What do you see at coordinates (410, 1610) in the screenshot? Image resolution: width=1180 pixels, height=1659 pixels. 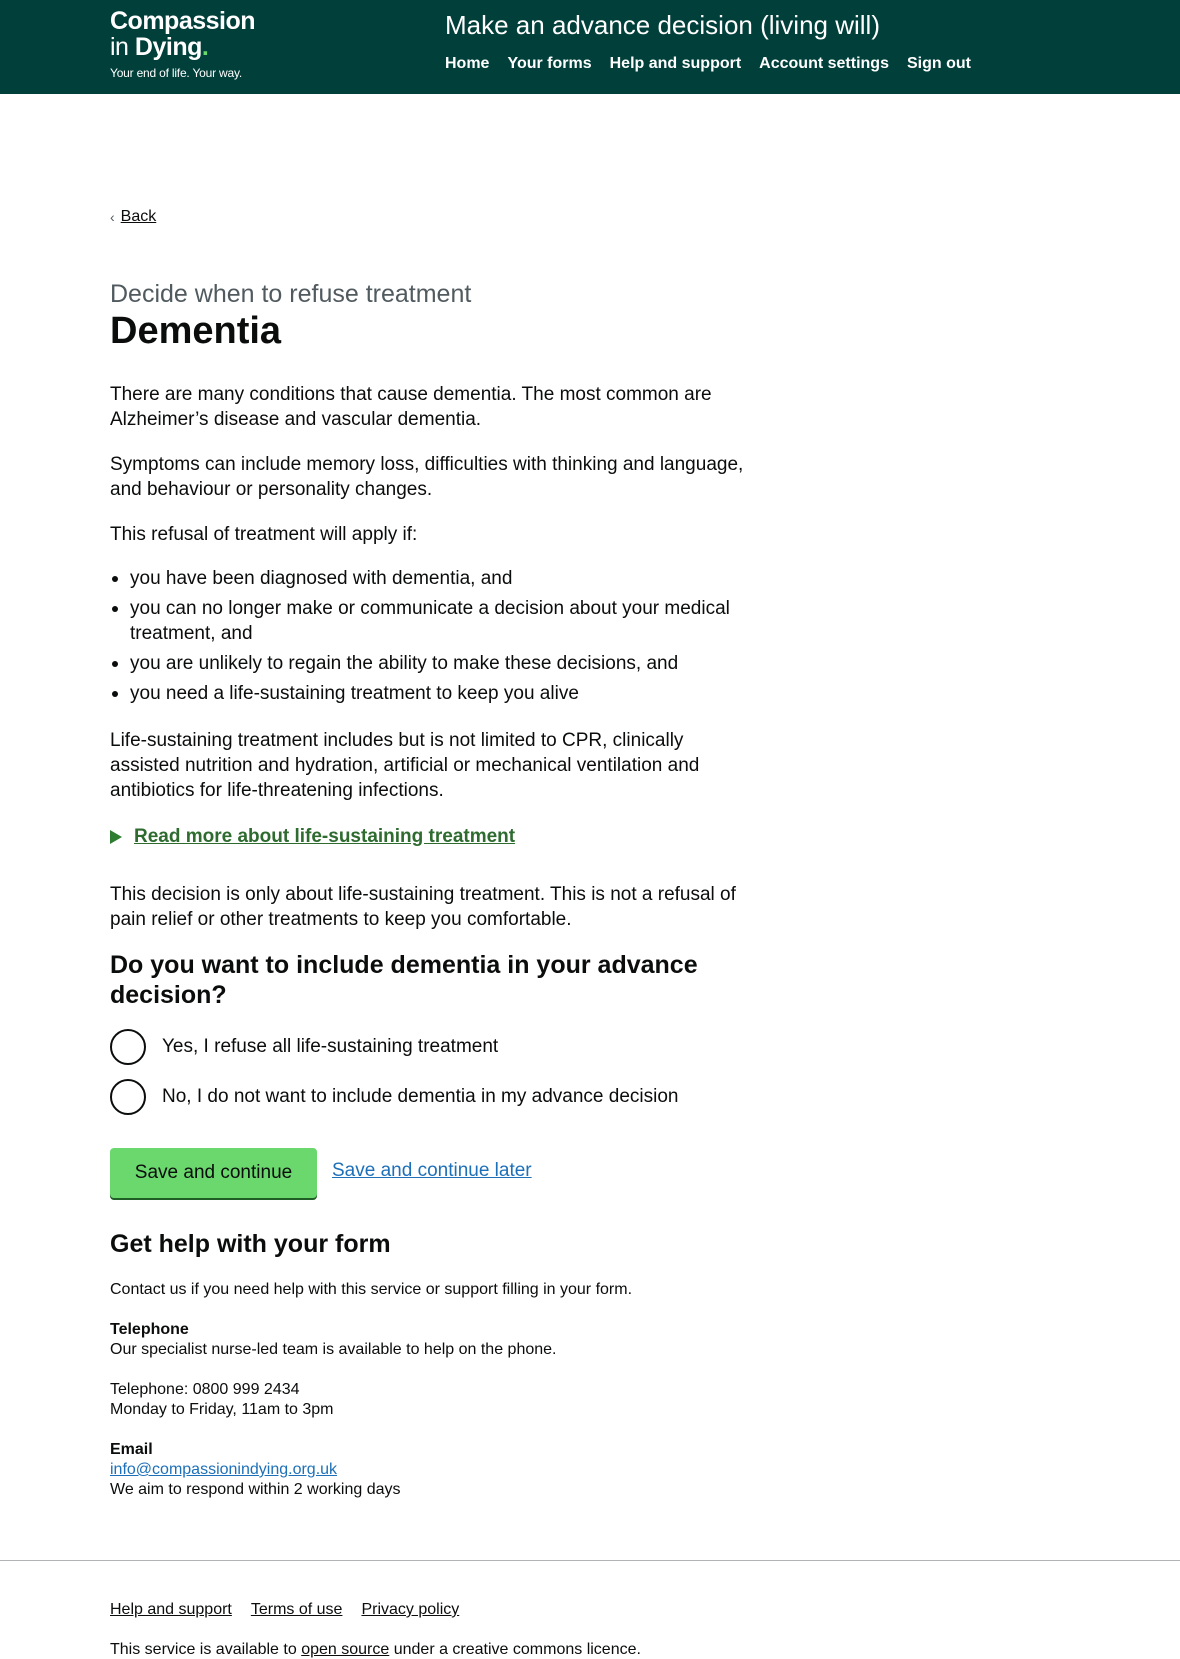 I see `footer-privacy-policy-link: Privacy policy` at bounding box center [410, 1610].